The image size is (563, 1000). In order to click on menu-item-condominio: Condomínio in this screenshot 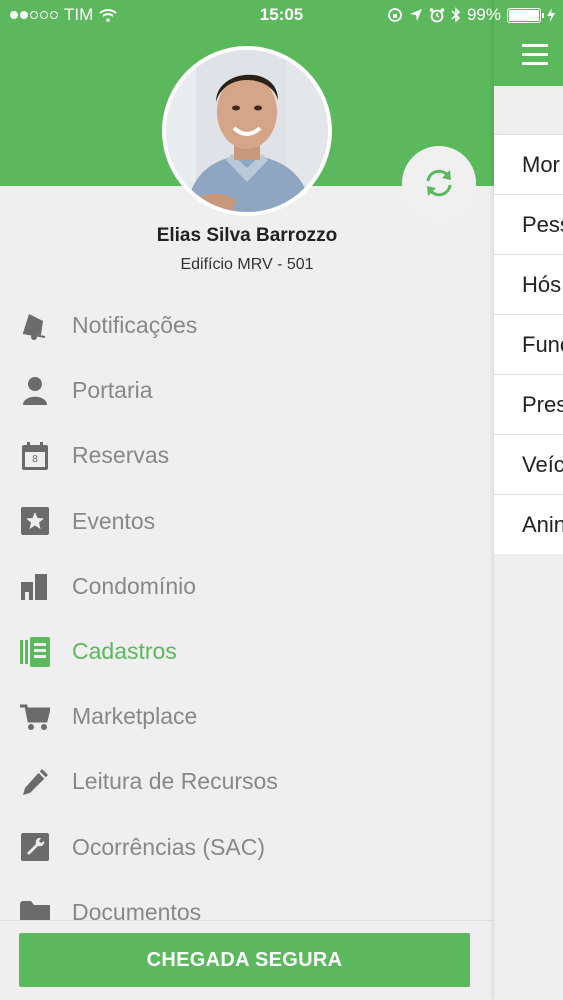, I will do `click(247, 586)`.